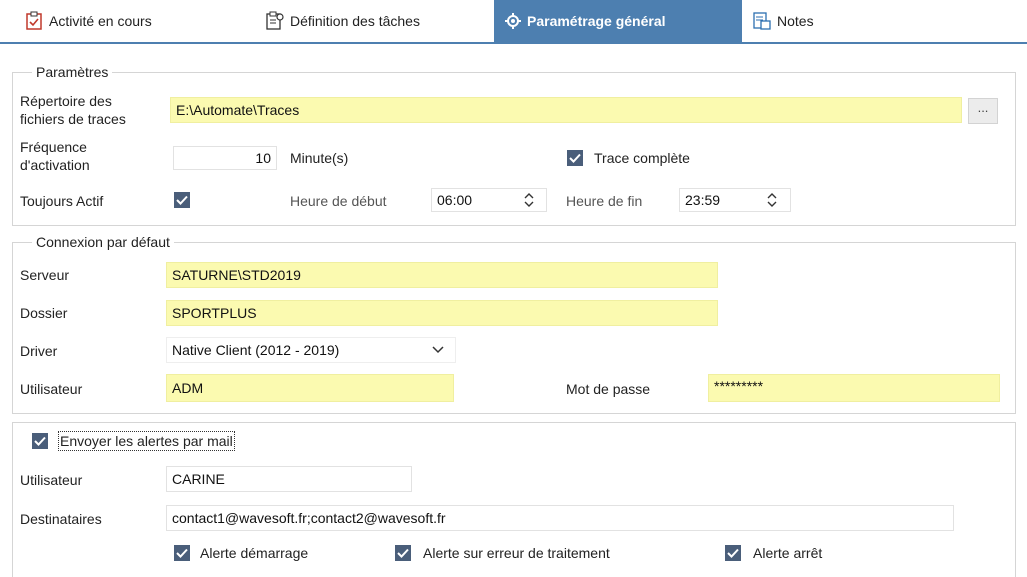 The image size is (1027, 577). I want to click on alerte-arret-checkbox, so click(733, 553).